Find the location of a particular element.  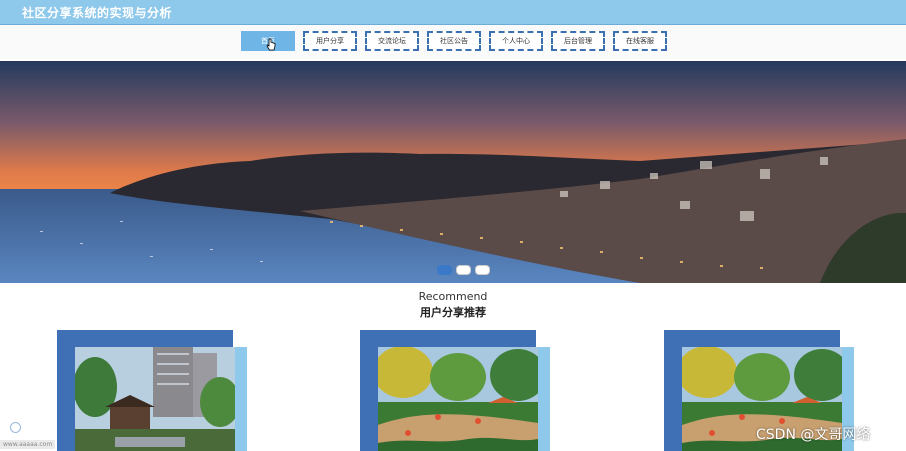

nav-menu: 首页 用户分享 交流论坛 社区公告 个人中心 后台管理 在线客服 is located at coordinates (454, 41).